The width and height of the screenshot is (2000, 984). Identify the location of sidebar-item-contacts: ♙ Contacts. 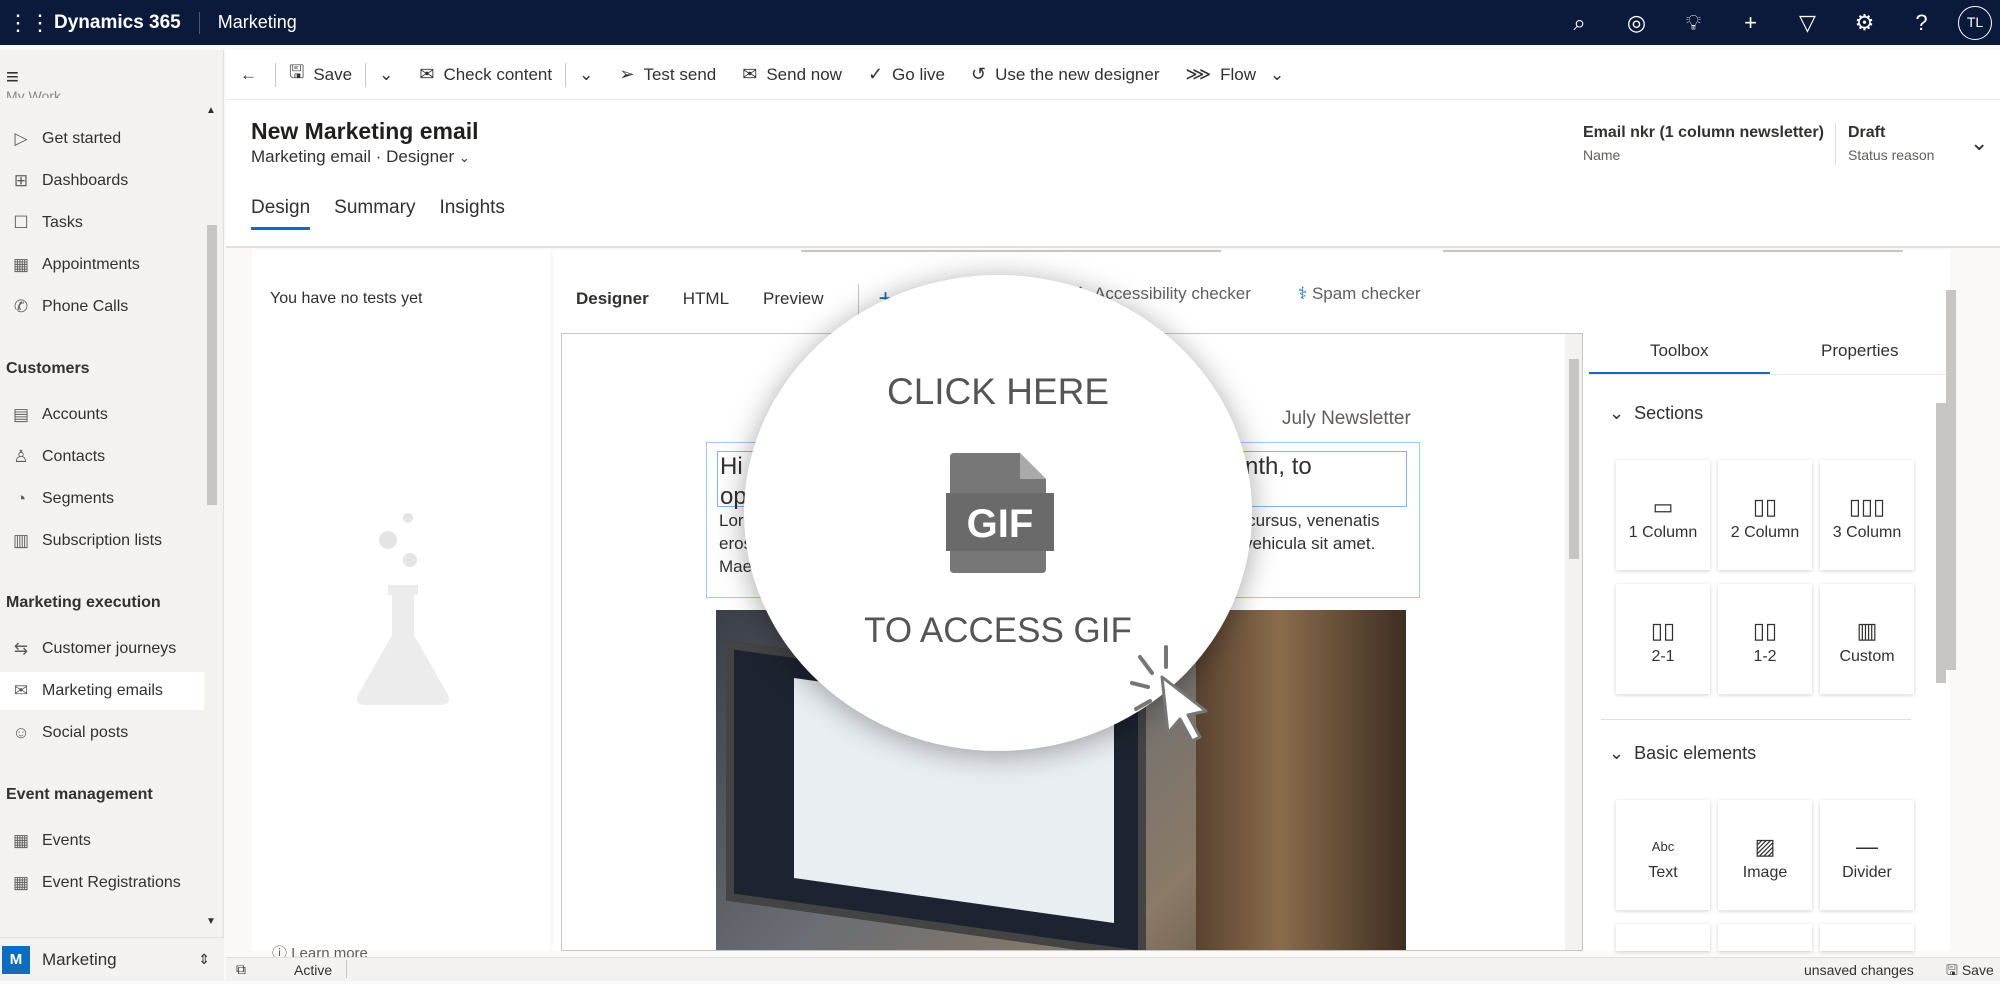
(102, 457).